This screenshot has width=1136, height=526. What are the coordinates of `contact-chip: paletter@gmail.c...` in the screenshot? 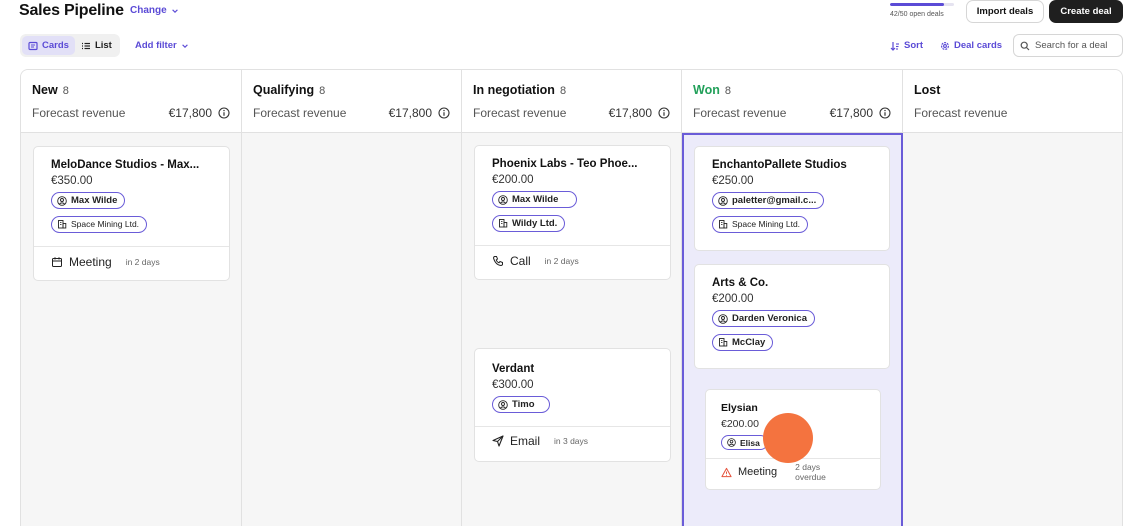 It's located at (768, 200).